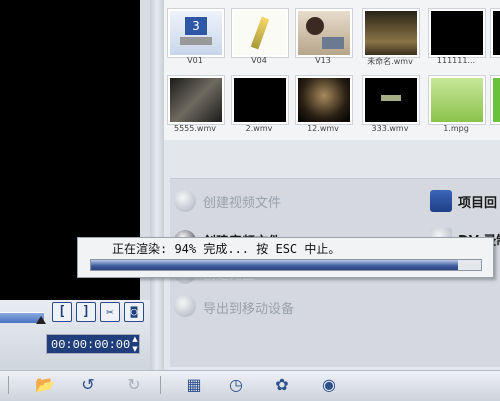 The height and width of the screenshot is (401, 500). I want to click on undo-icon: ↺, so click(88, 385).